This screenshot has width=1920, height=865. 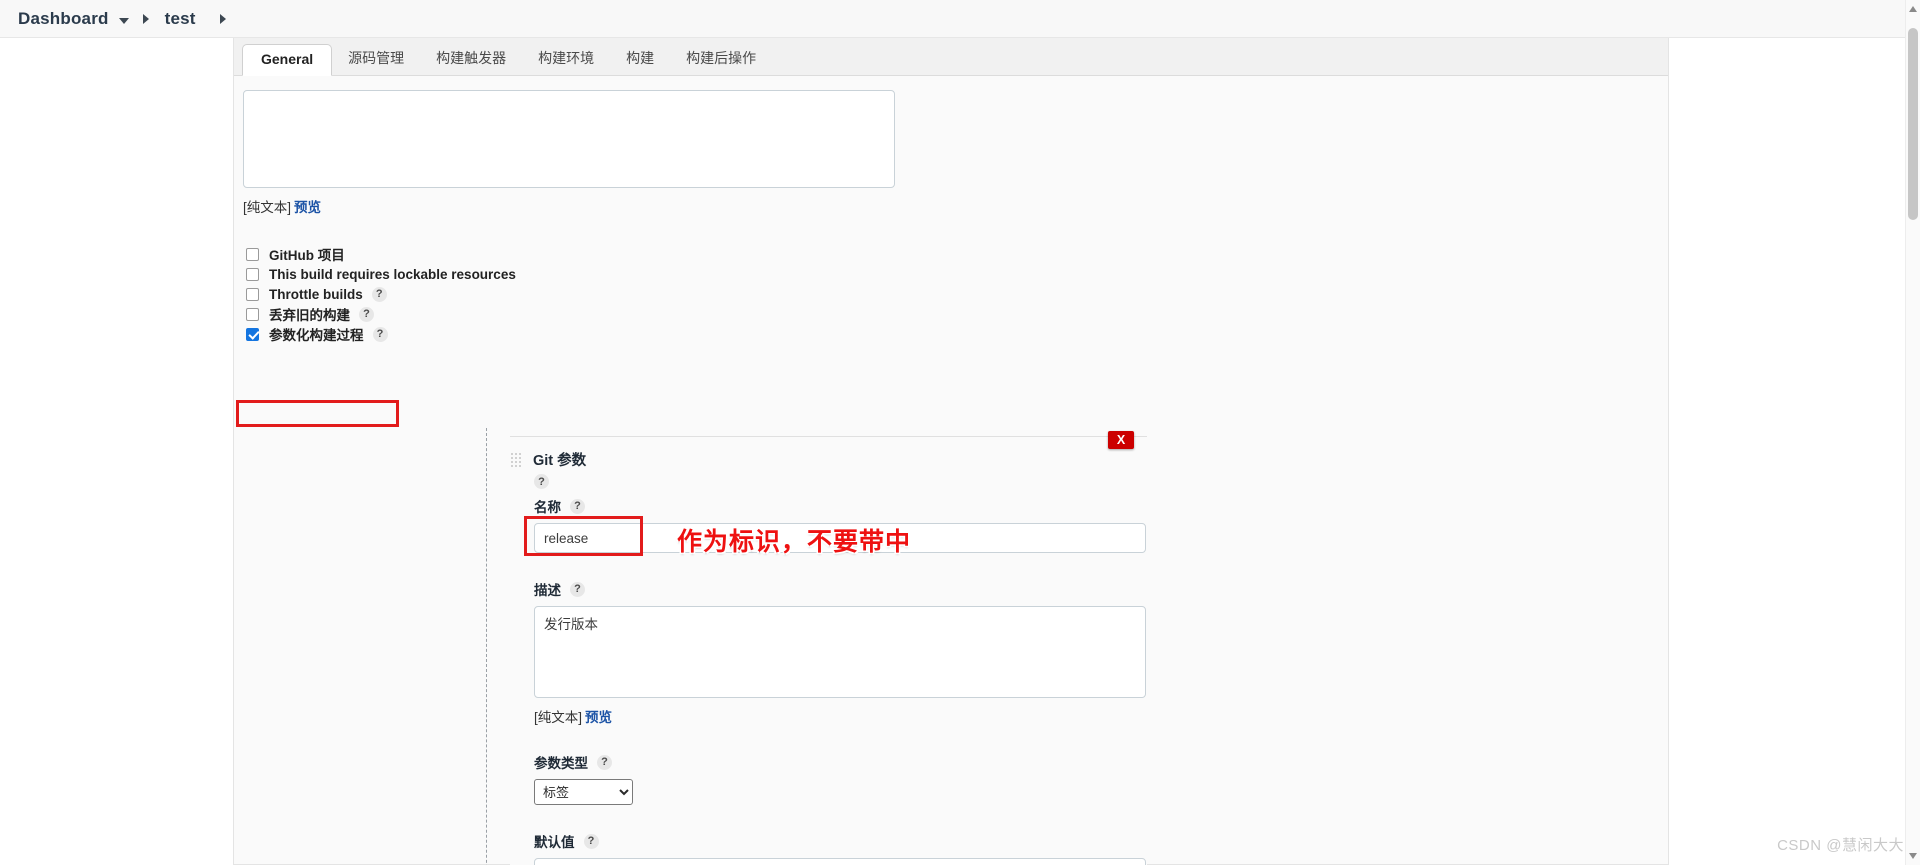 What do you see at coordinates (307, 207) in the screenshot?
I see `description-preview-link: 预览` at bounding box center [307, 207].